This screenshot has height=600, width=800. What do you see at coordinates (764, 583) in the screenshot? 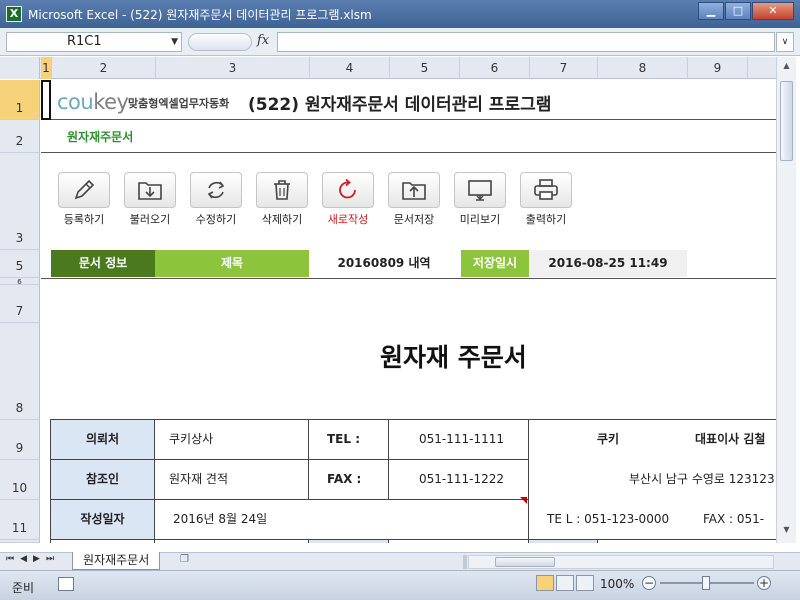
I see `zoom-in-icon: +` at bounding box center [764, 583].